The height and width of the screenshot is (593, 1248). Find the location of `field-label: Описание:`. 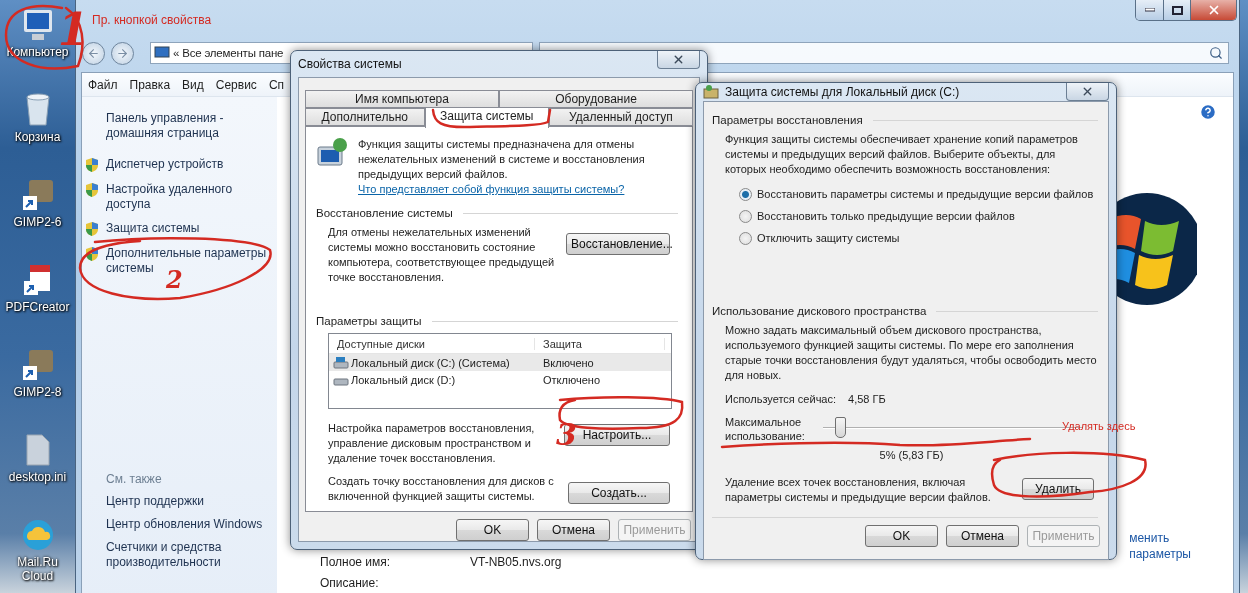

field-label: Описание: is located at coordinates (350, 583).